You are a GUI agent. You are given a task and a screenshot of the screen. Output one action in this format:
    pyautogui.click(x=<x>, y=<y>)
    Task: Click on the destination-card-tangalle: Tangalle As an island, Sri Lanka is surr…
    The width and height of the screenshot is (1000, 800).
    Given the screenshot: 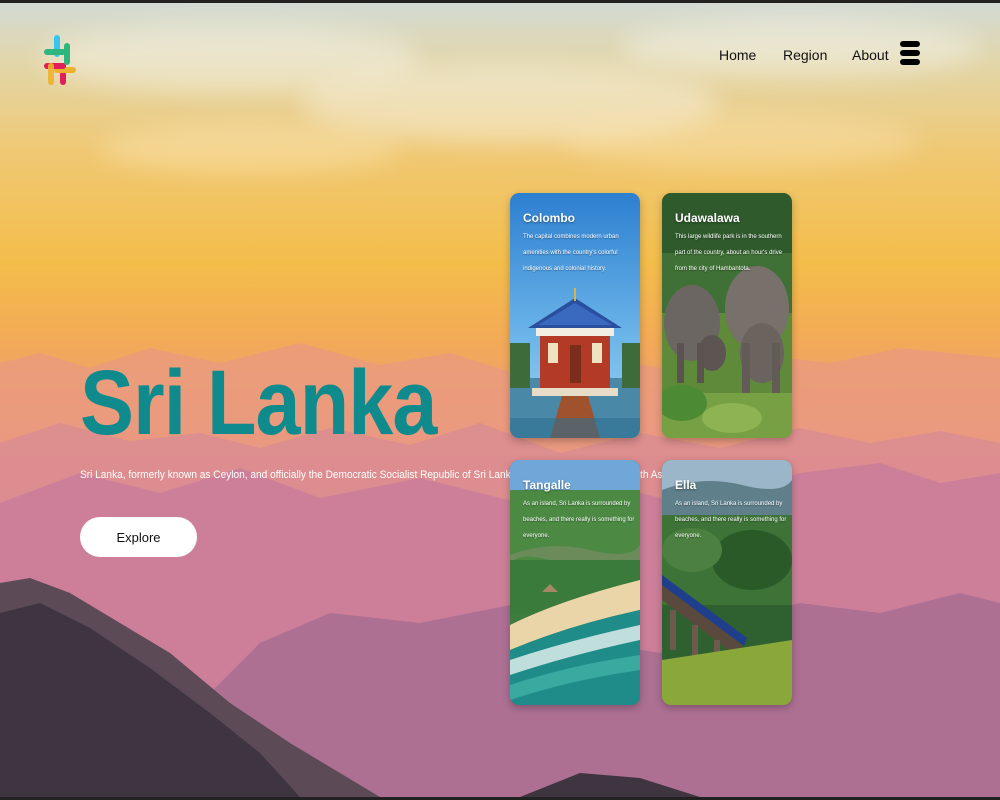 What is the action you would take?
    pyautogui.click(x=575, y=582)
    